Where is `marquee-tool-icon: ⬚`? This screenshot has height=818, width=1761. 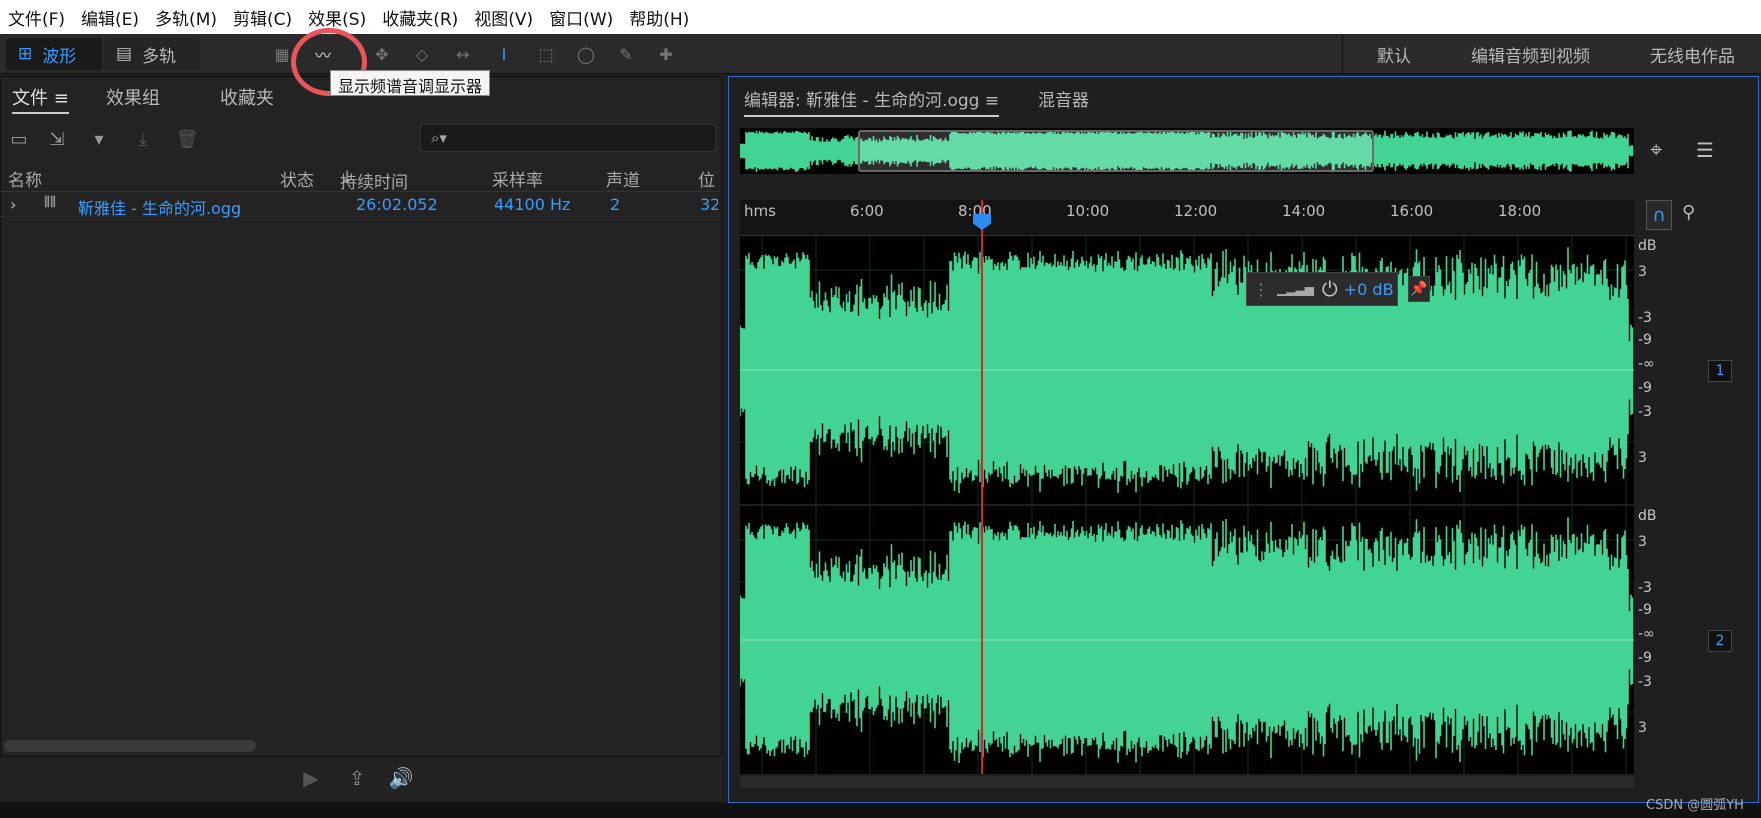 marquee-tool-icon: ⬚ is located at coordinates (546, 54).